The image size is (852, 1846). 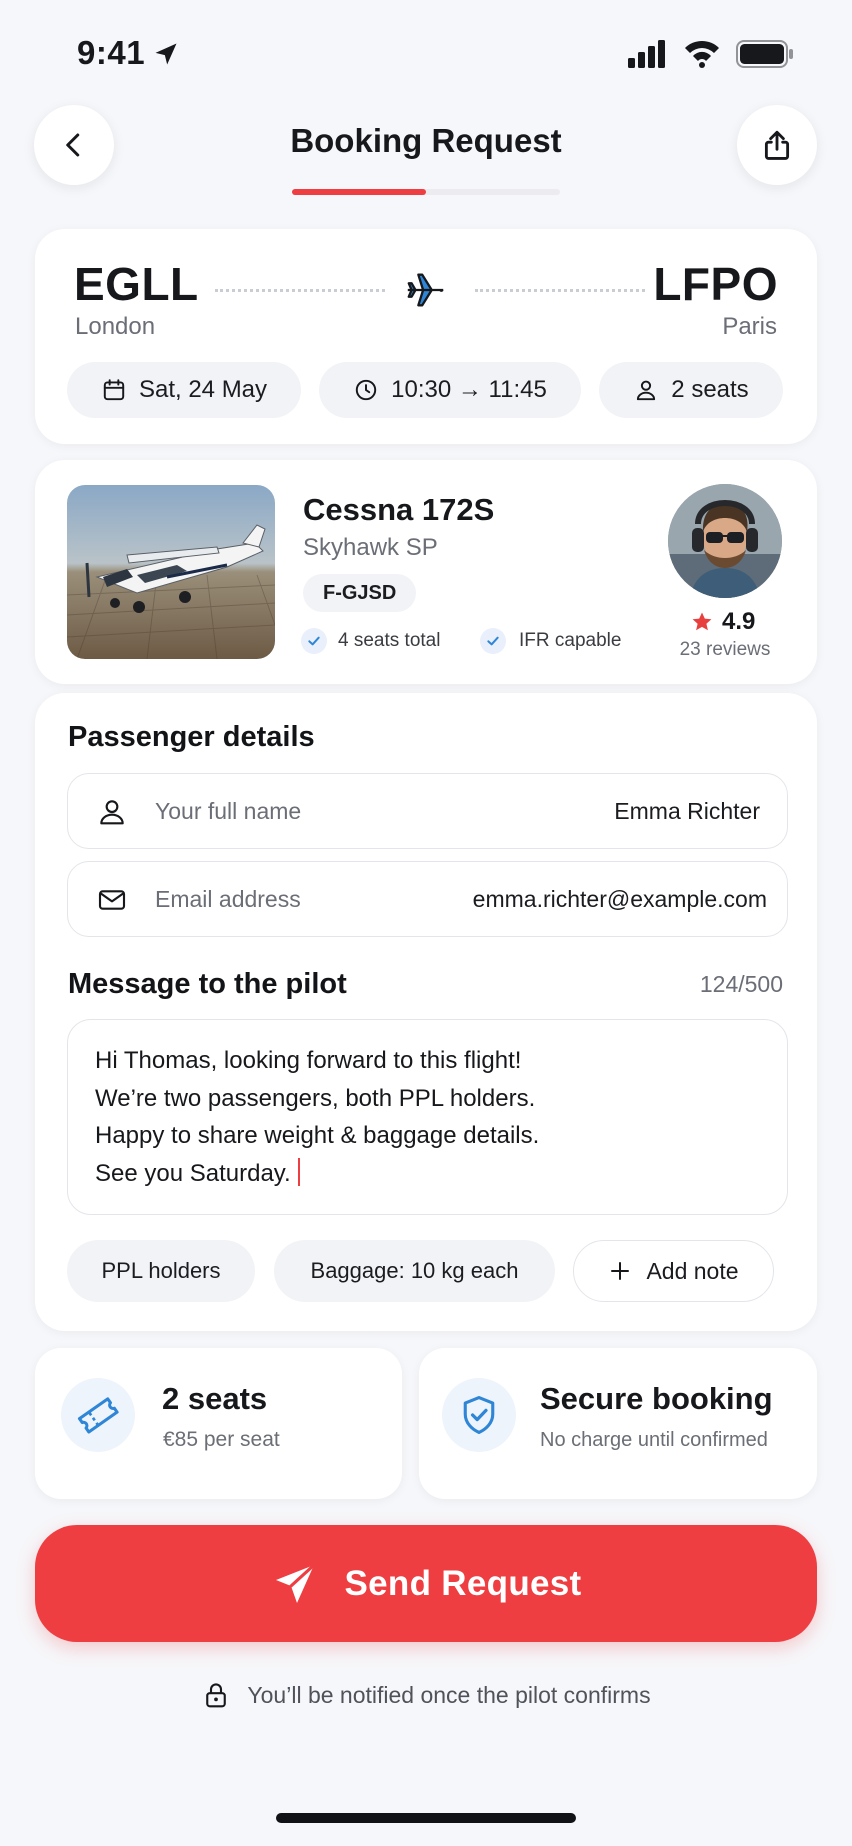 What do you see at coordinates (426, 1818) in the screenshot?
I see `home-indicator` at bounding box center [426, 1818].